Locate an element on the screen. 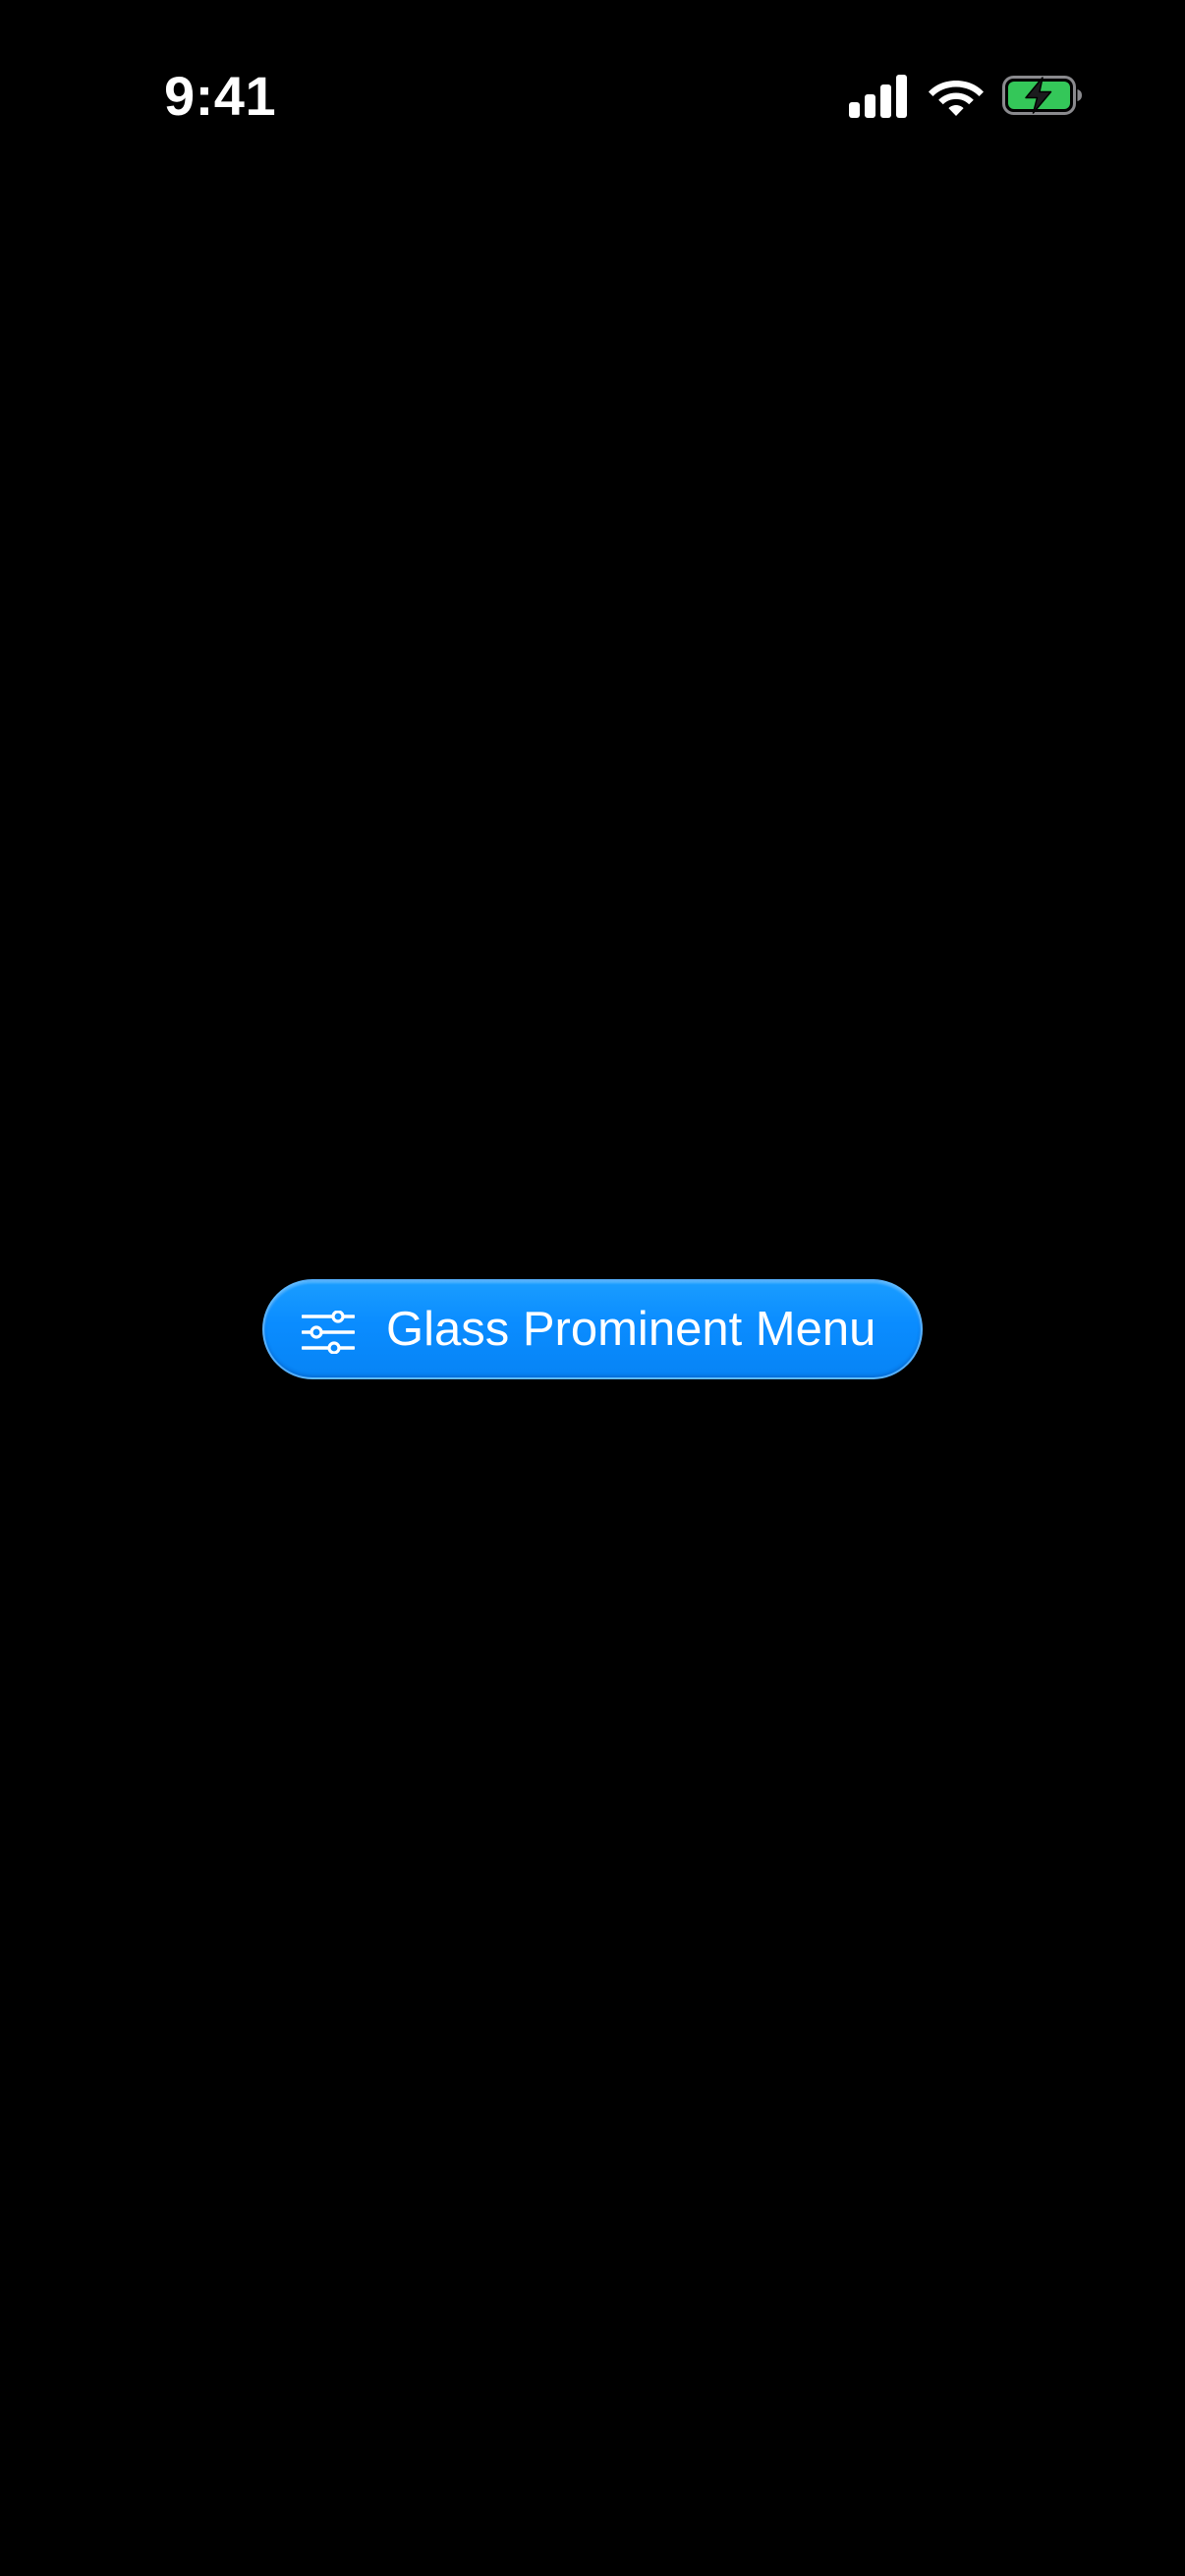  status-indicators is located at coordinates (964, 96).